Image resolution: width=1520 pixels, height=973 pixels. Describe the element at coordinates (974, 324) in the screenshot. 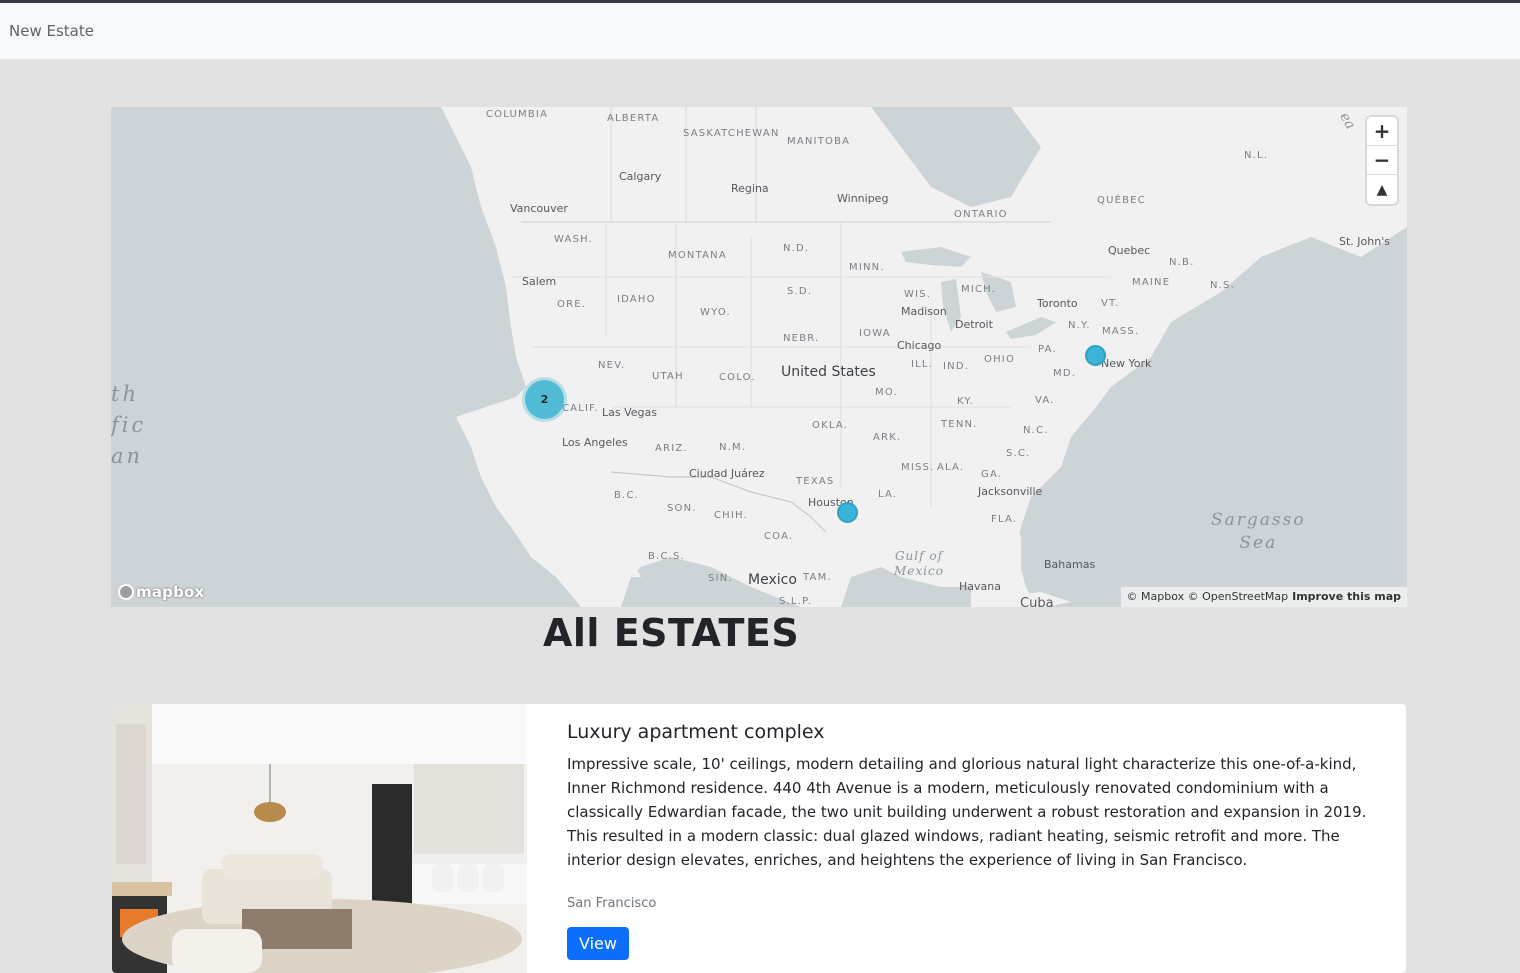

I see `map-city-label: Detroit` at that location.